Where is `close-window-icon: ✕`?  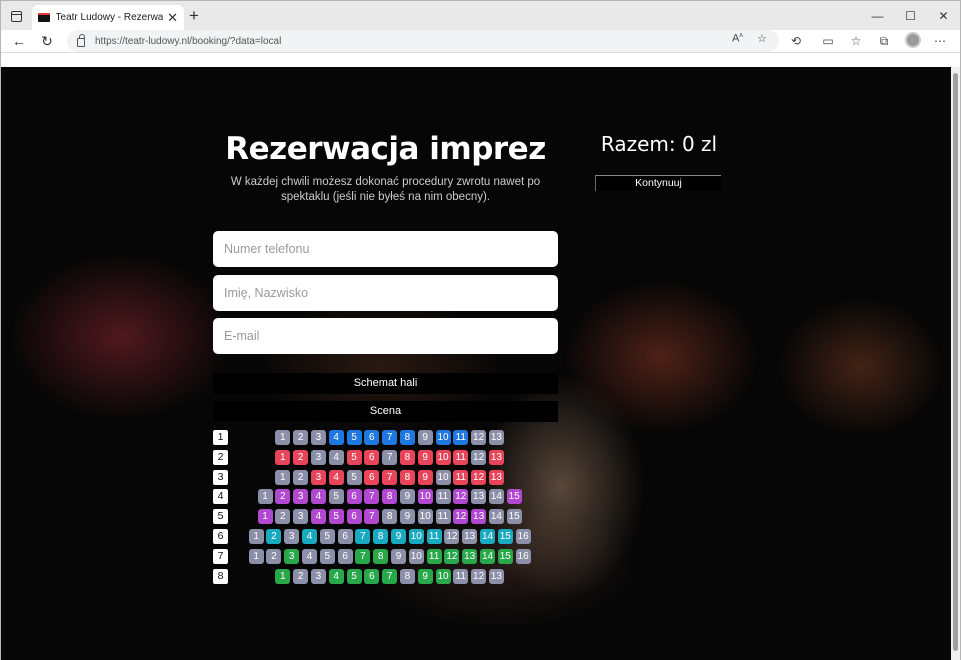 close-window-icon: ✕ is located at coordinates (943, 15).